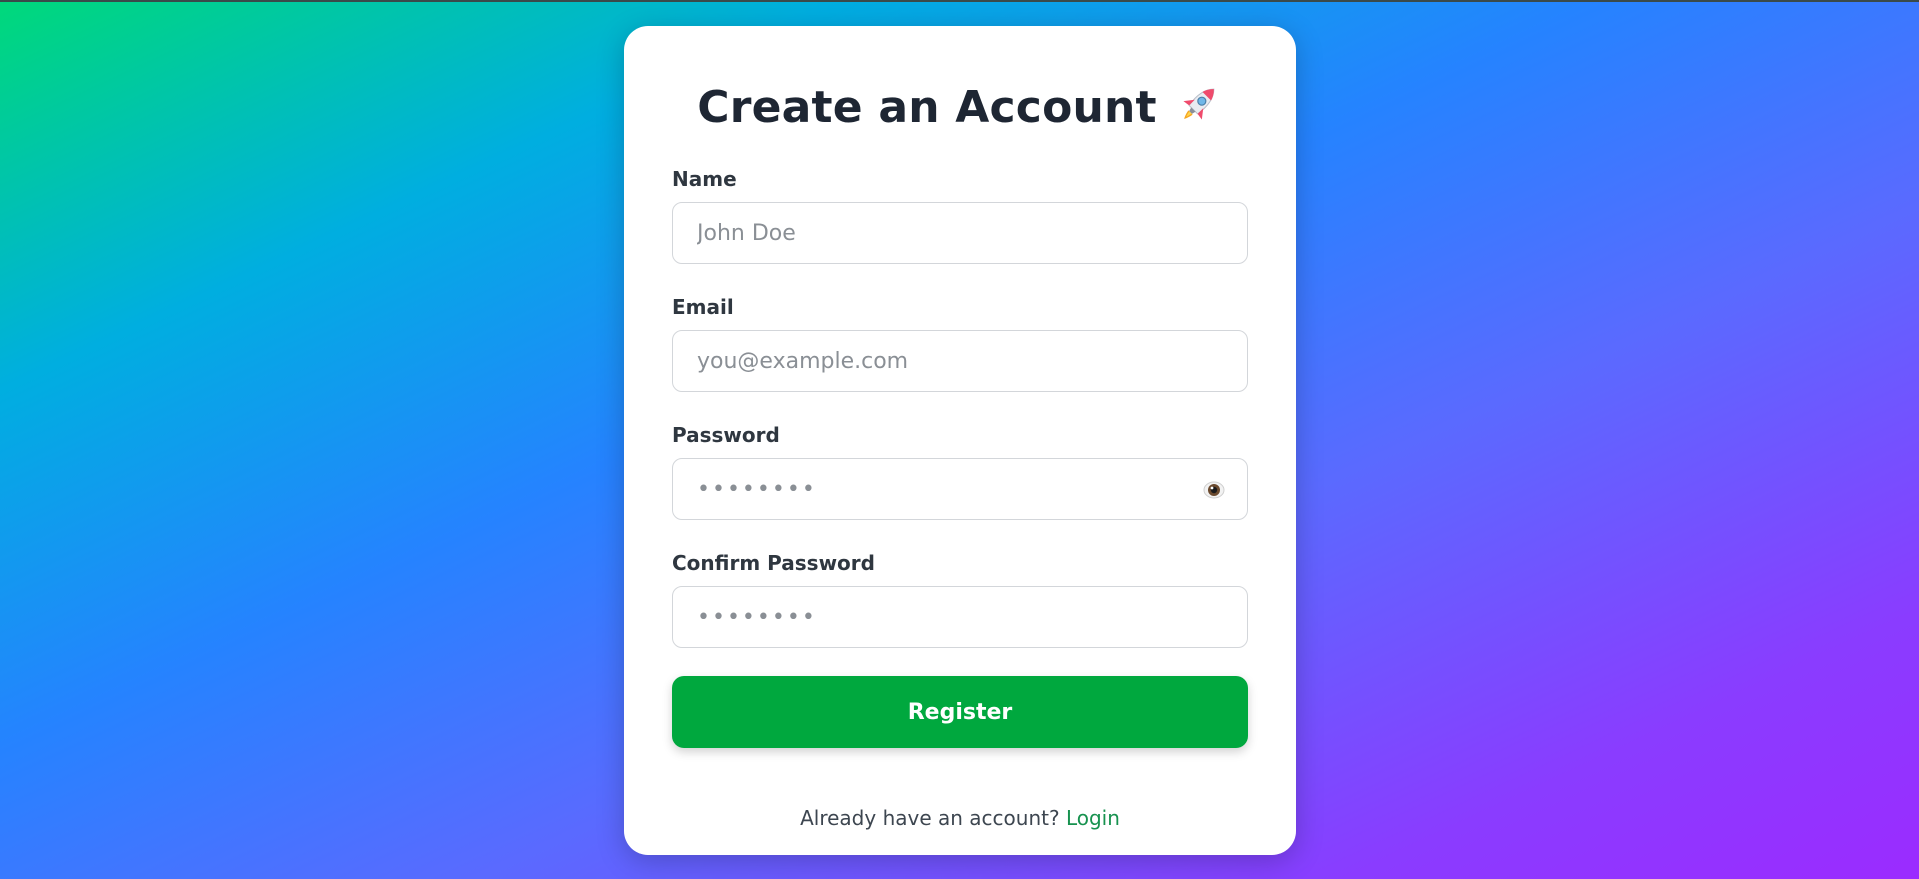 The image size is (1919, 879). I want to click on name-label: Name, so click(704, 179).